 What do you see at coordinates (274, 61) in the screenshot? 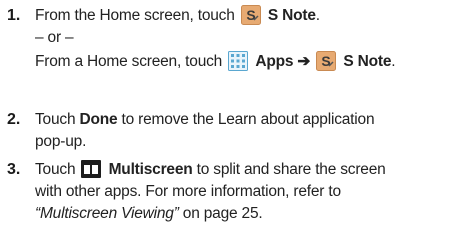
I see `apps-label: Apps` at bounding box center [274, 61].